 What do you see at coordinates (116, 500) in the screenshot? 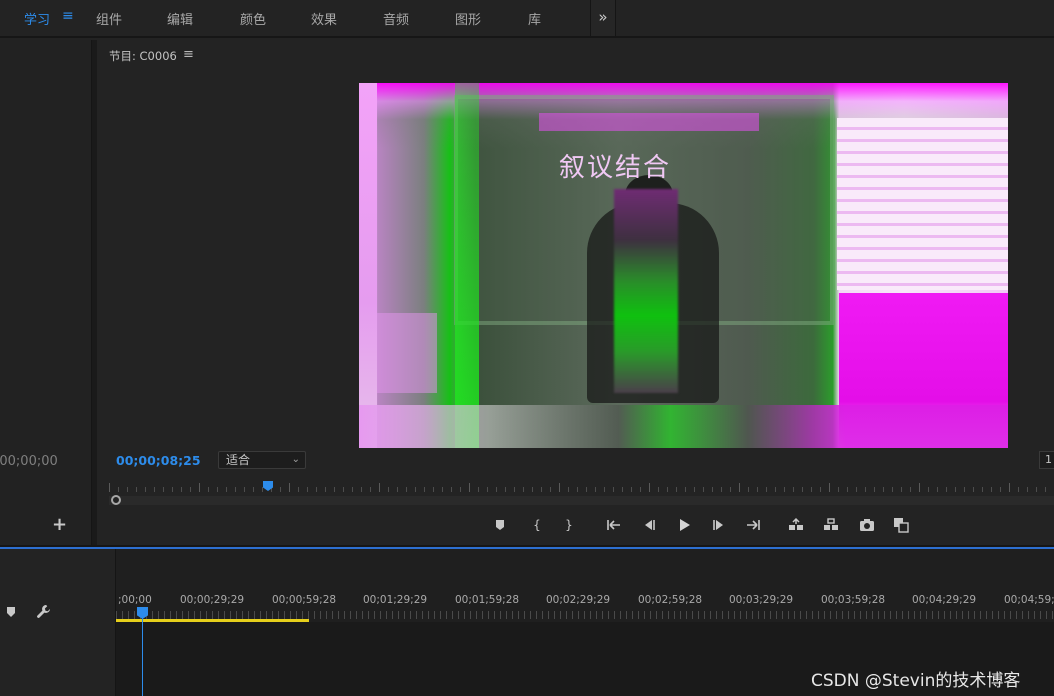
I see `zoom-scrollbar-handle` at bounding box center [116, 500].